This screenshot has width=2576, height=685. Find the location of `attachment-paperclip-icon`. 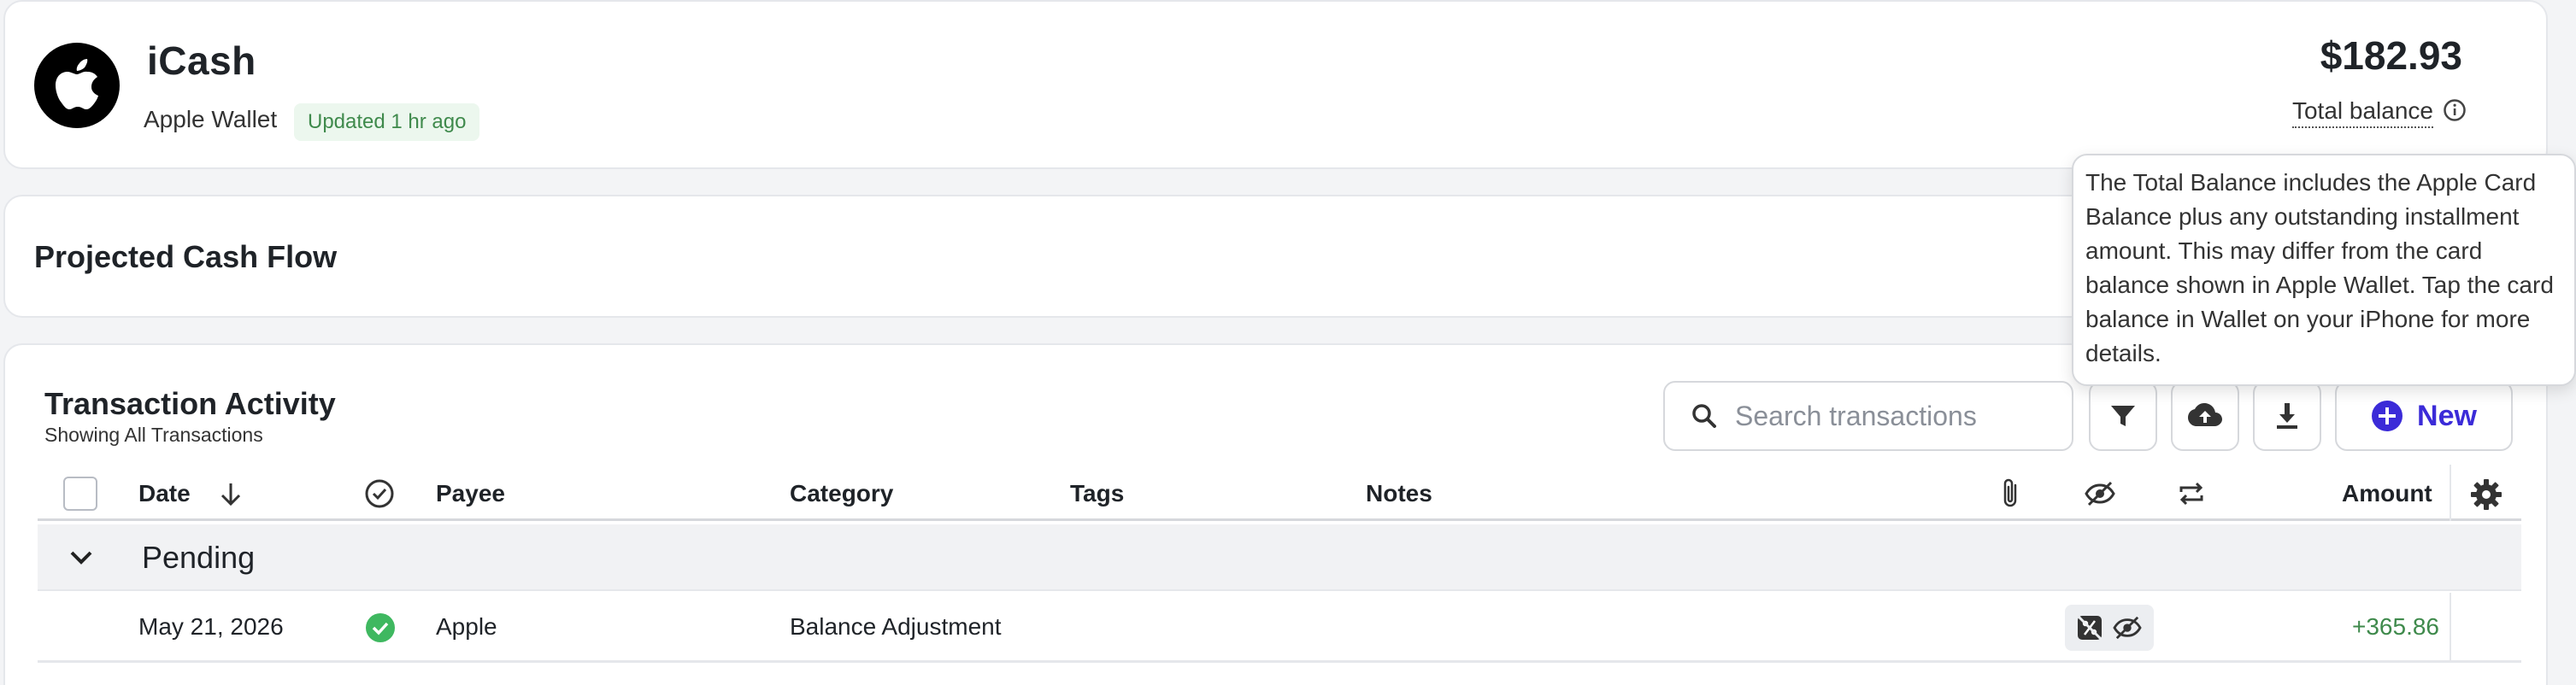

attachment-paperclip-icon is located at coordinates (2010, 494).